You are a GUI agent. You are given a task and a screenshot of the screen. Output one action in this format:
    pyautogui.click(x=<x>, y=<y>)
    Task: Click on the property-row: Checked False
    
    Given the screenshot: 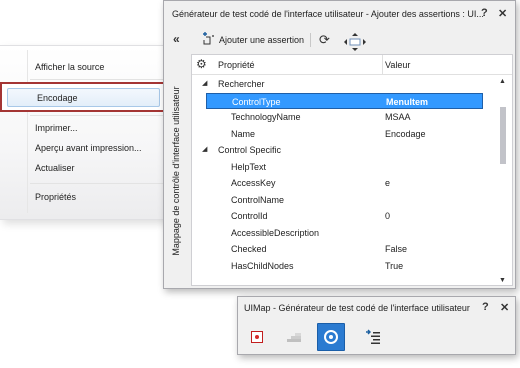 What is the action you would take?
    pyautogui.click(x=337, y=249)
    